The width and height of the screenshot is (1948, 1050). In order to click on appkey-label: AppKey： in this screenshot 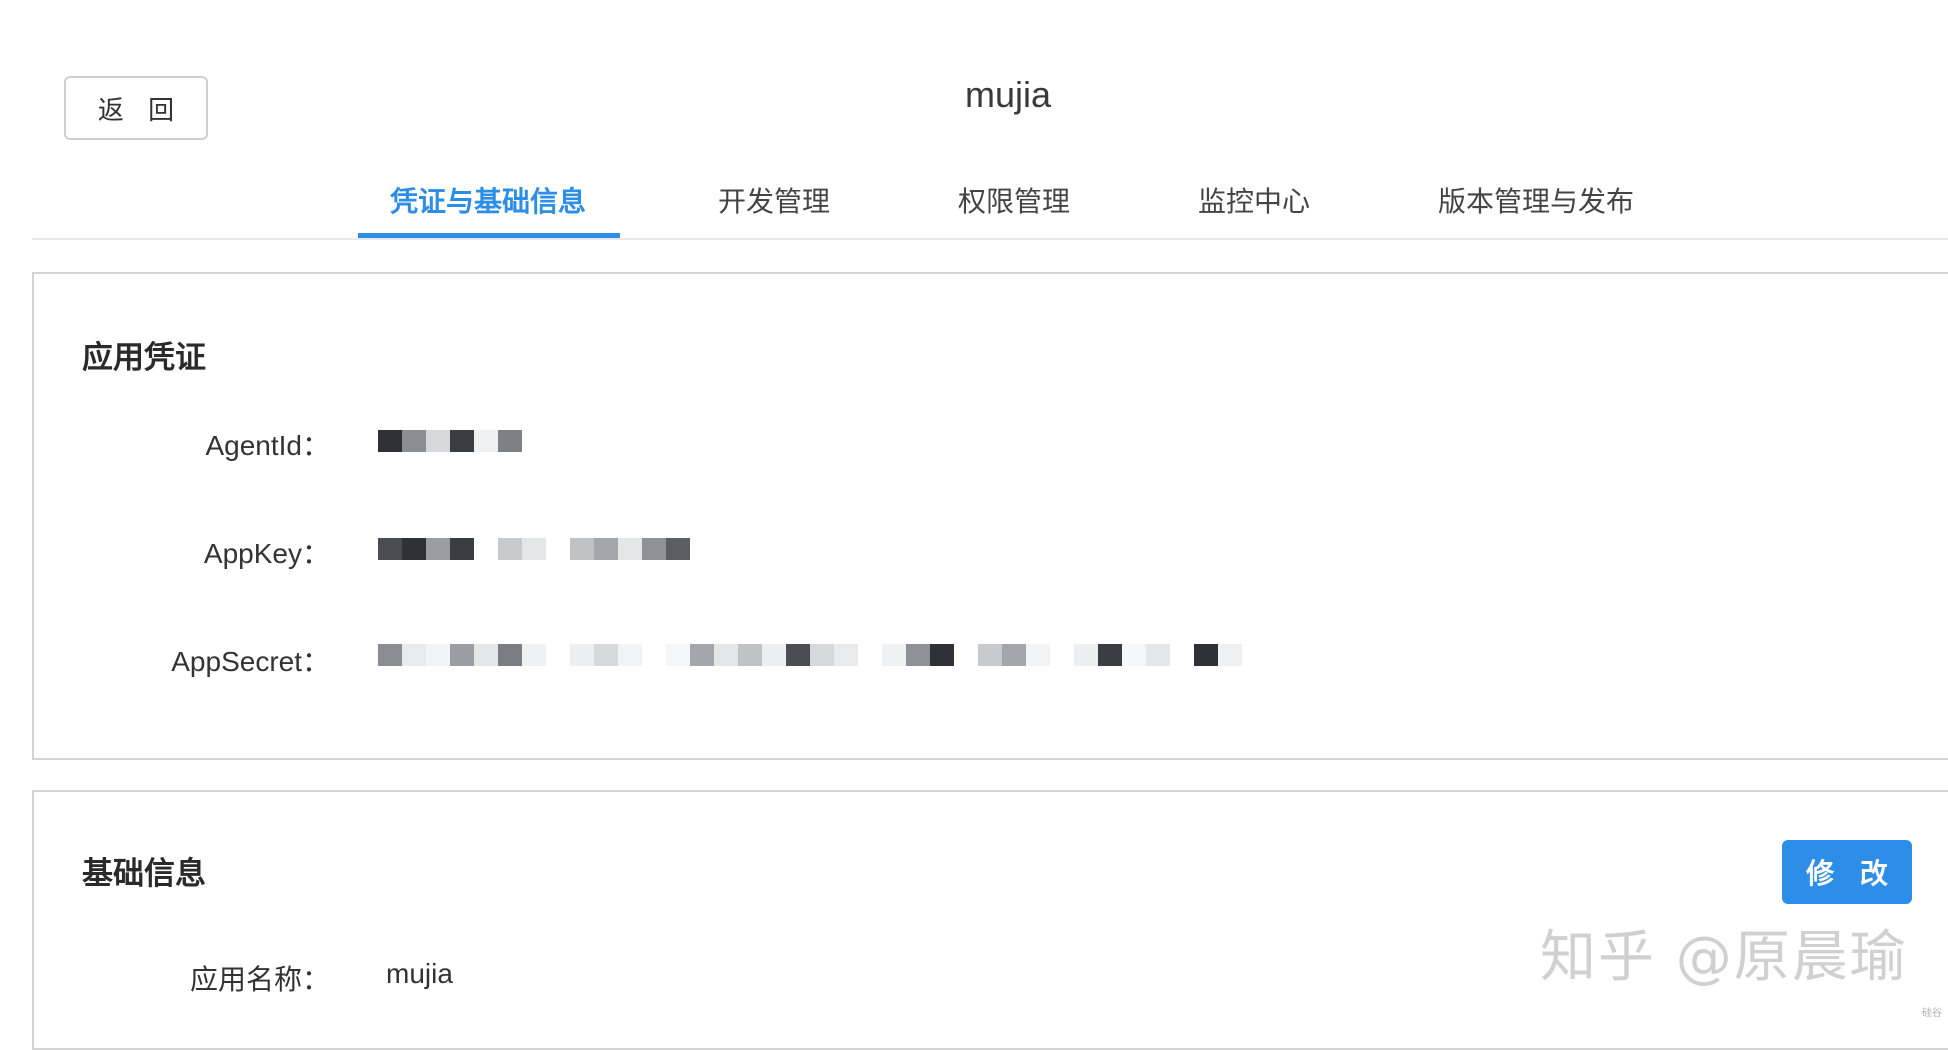, I will do `click(266, 553)`.